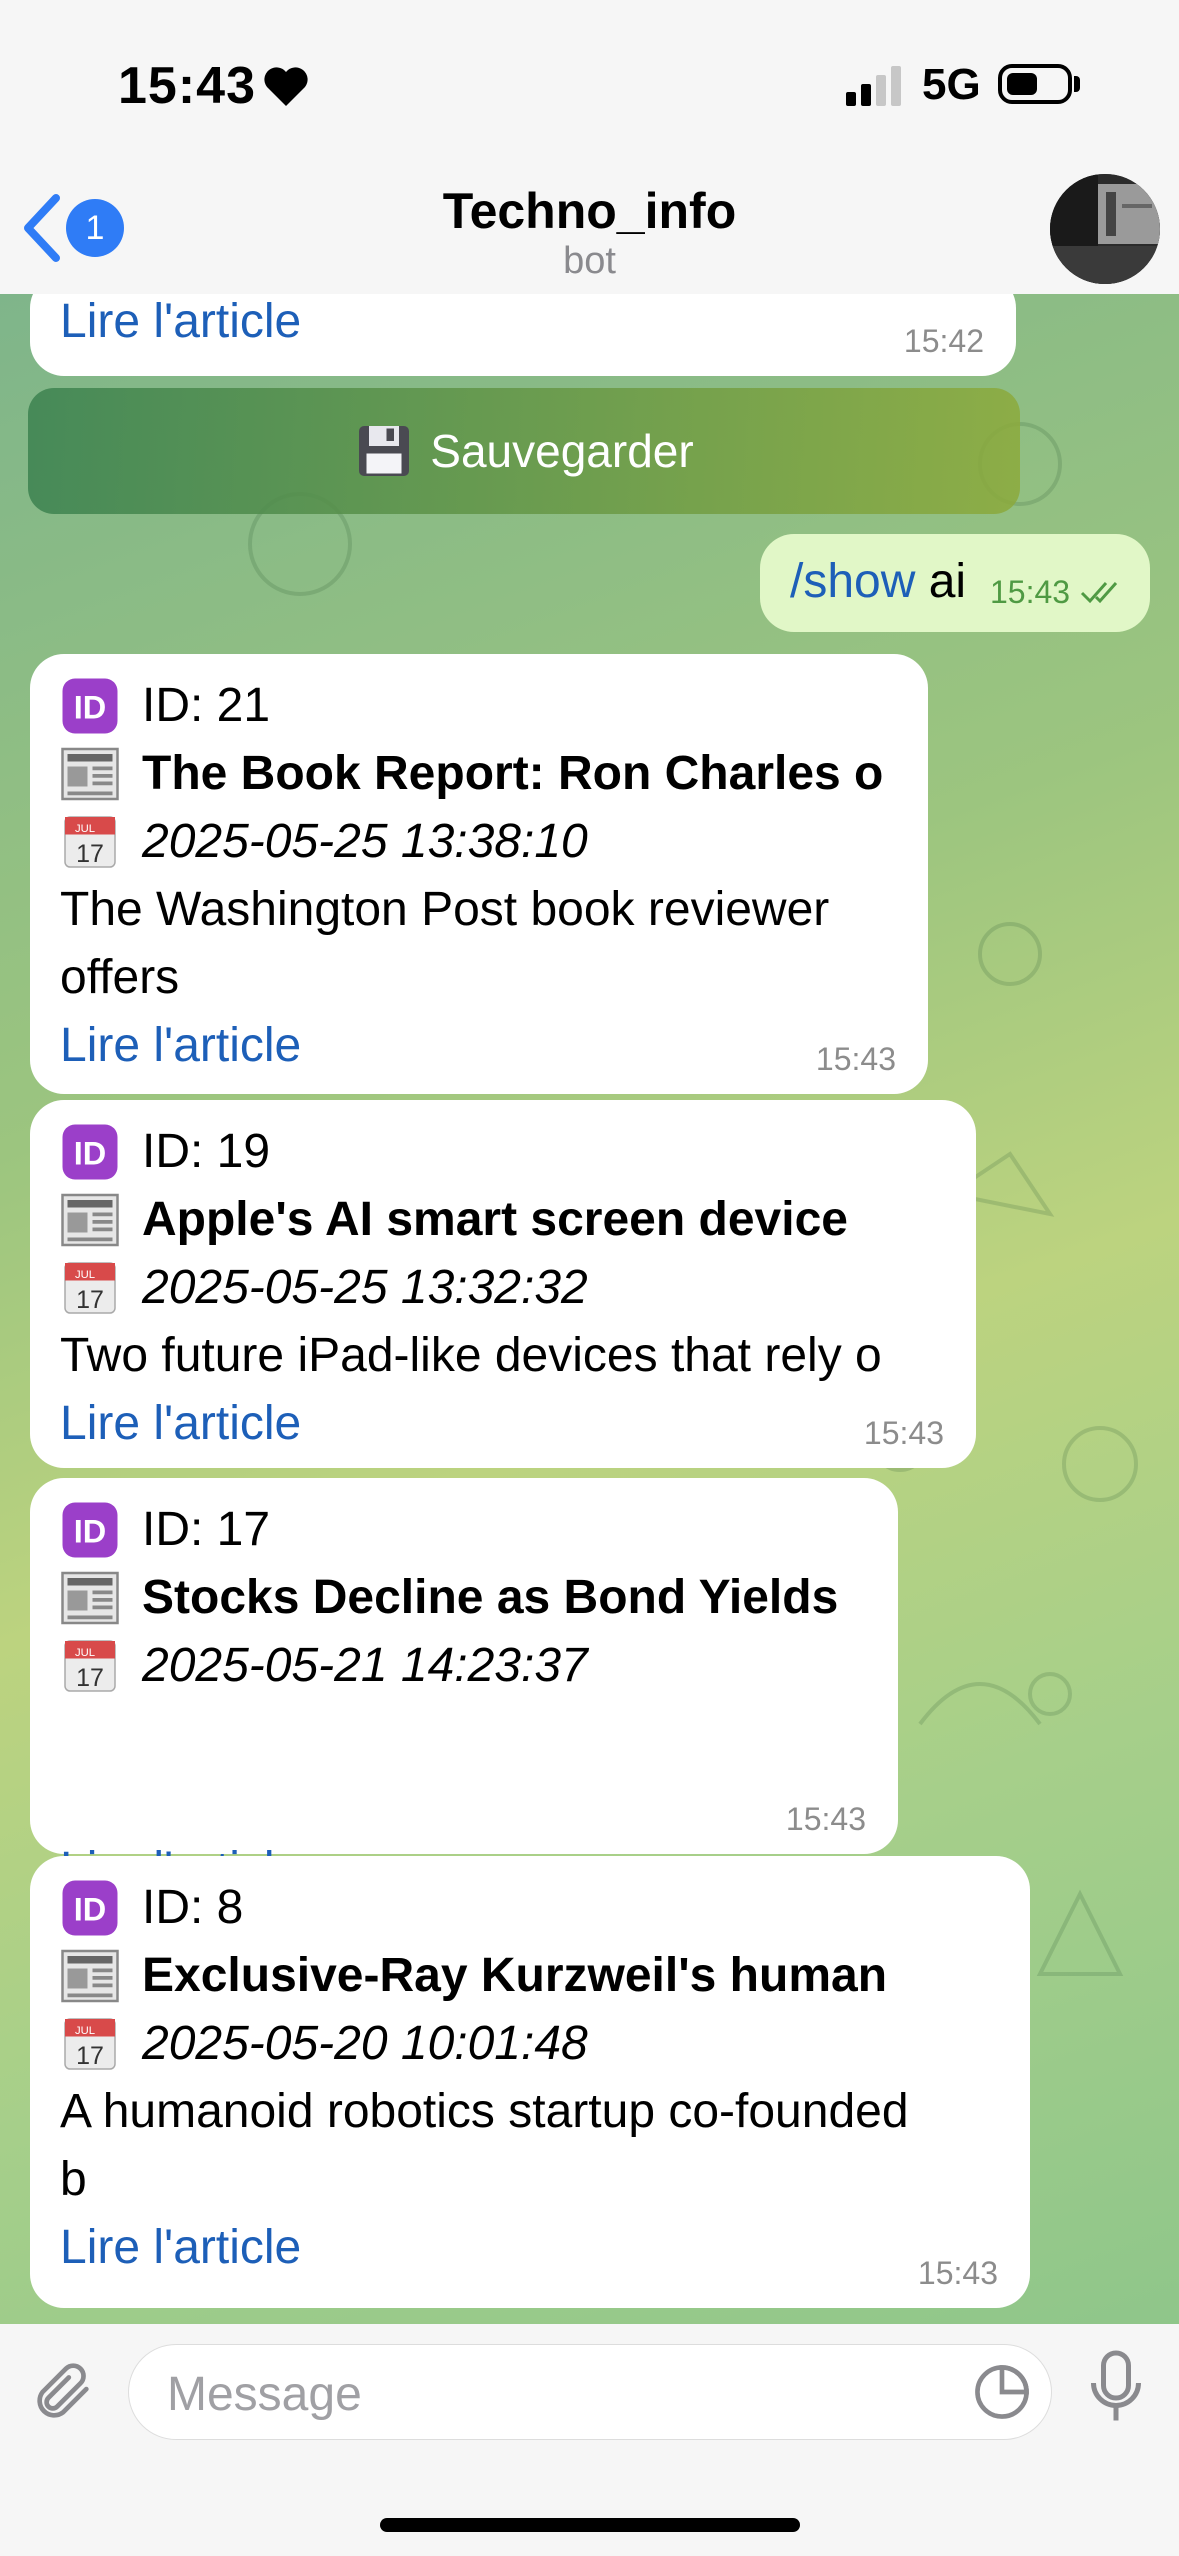 The height and width of the screenshot is (2556, 1179). I want to click on message-bubble-partial: Lire l'article 15:42, so click(523, 335).